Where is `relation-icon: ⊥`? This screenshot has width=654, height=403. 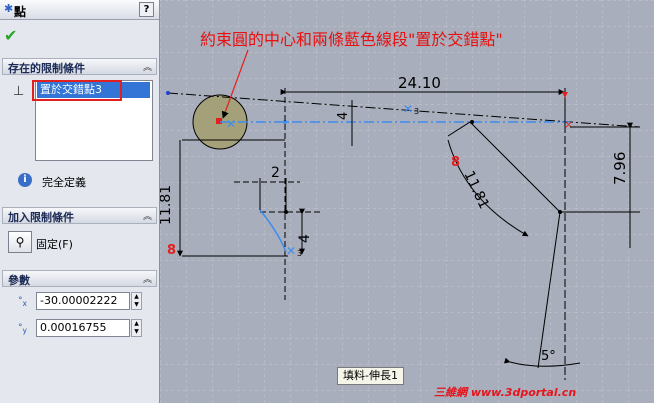
relation-icon: ⊥ is located at coordinates (19, 91).